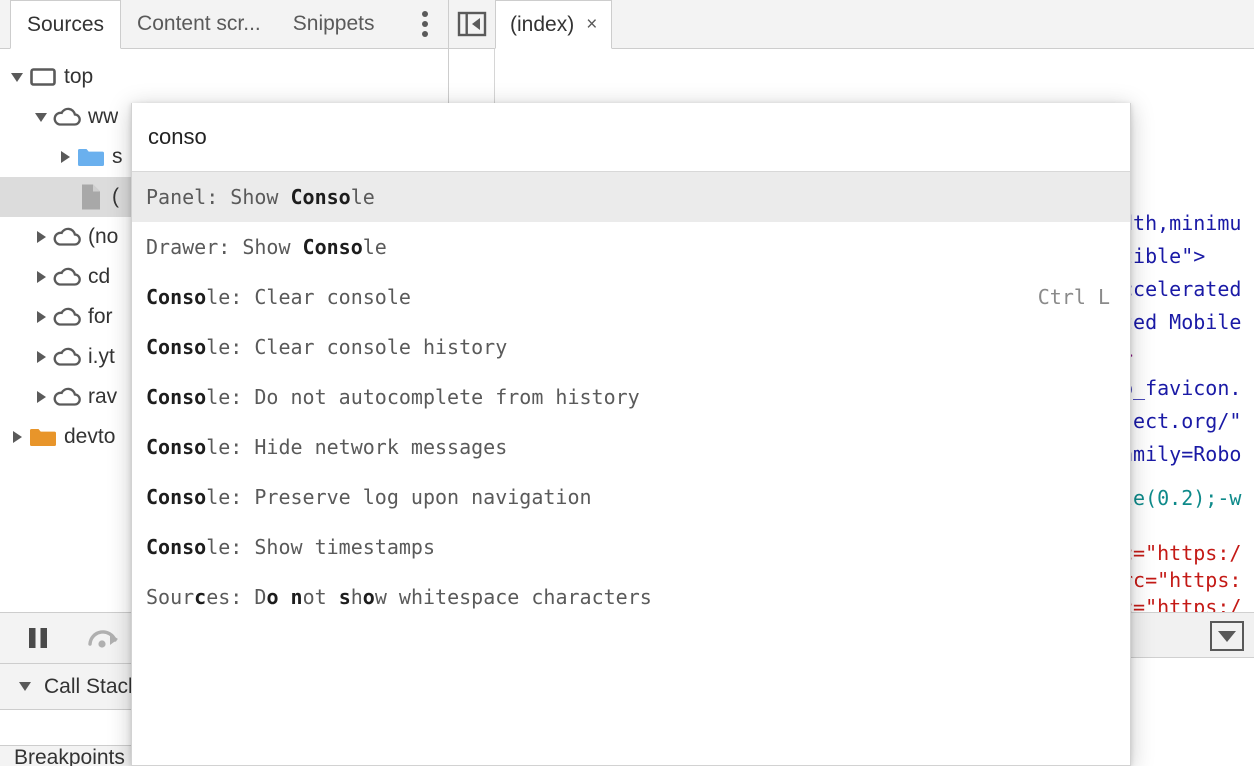 The width and height of the screenshot is (1254, 766). What do you see at coordinates (99, 276) in the screenshot?
I see `tree-item-label: cd` at bounding box center [99, 276].